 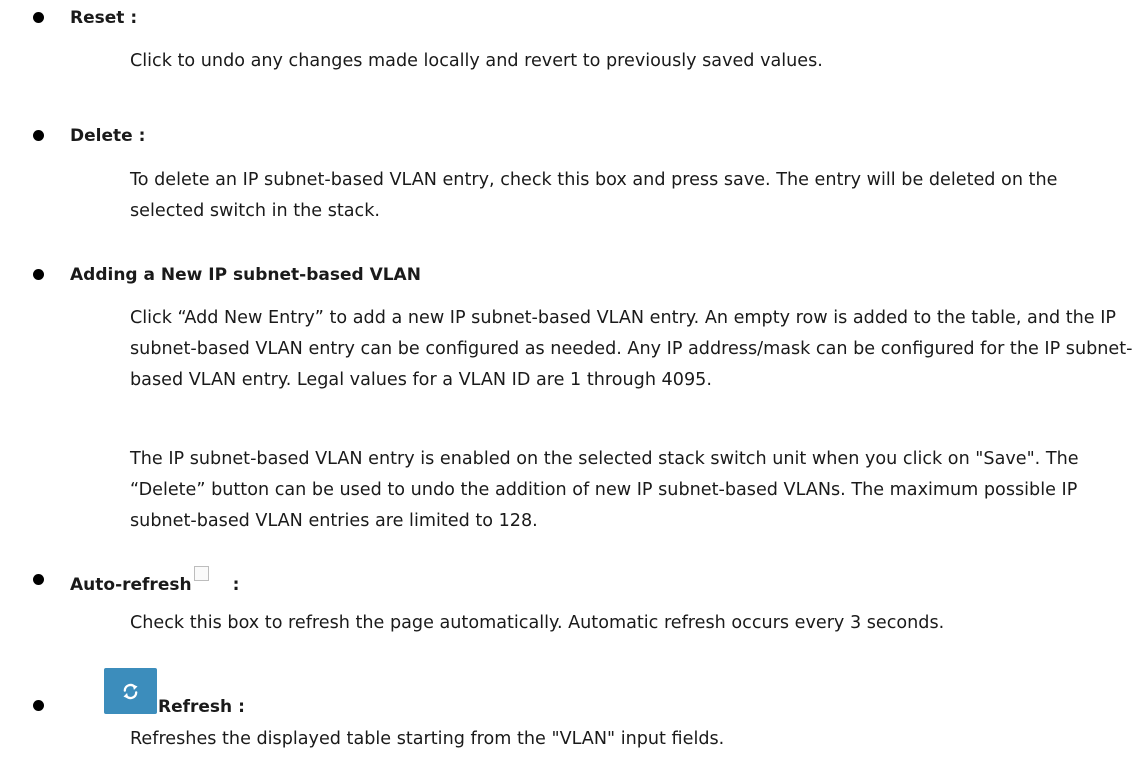 What do you see at coordinates (201, 707) in the screenshot?
I see `refresh-heading: Refresh :` at bounding box center [201, 707].